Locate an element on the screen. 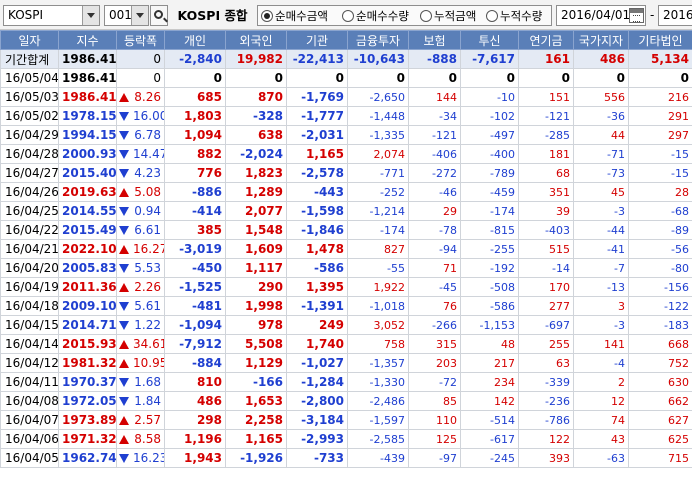  trust-cell: -586 is located at coordinates (489, 306).